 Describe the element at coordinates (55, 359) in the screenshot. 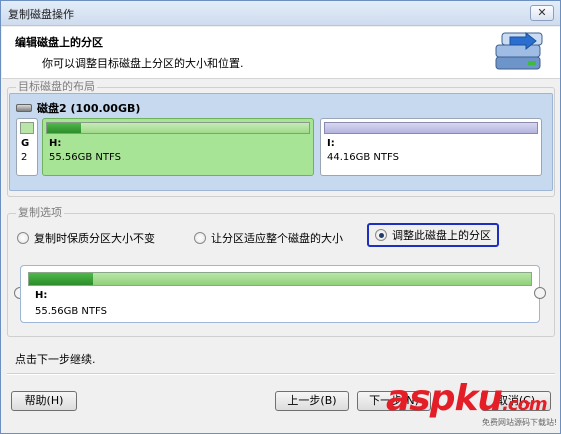

I see `hint-text: 点击下一步继续.` at that location.